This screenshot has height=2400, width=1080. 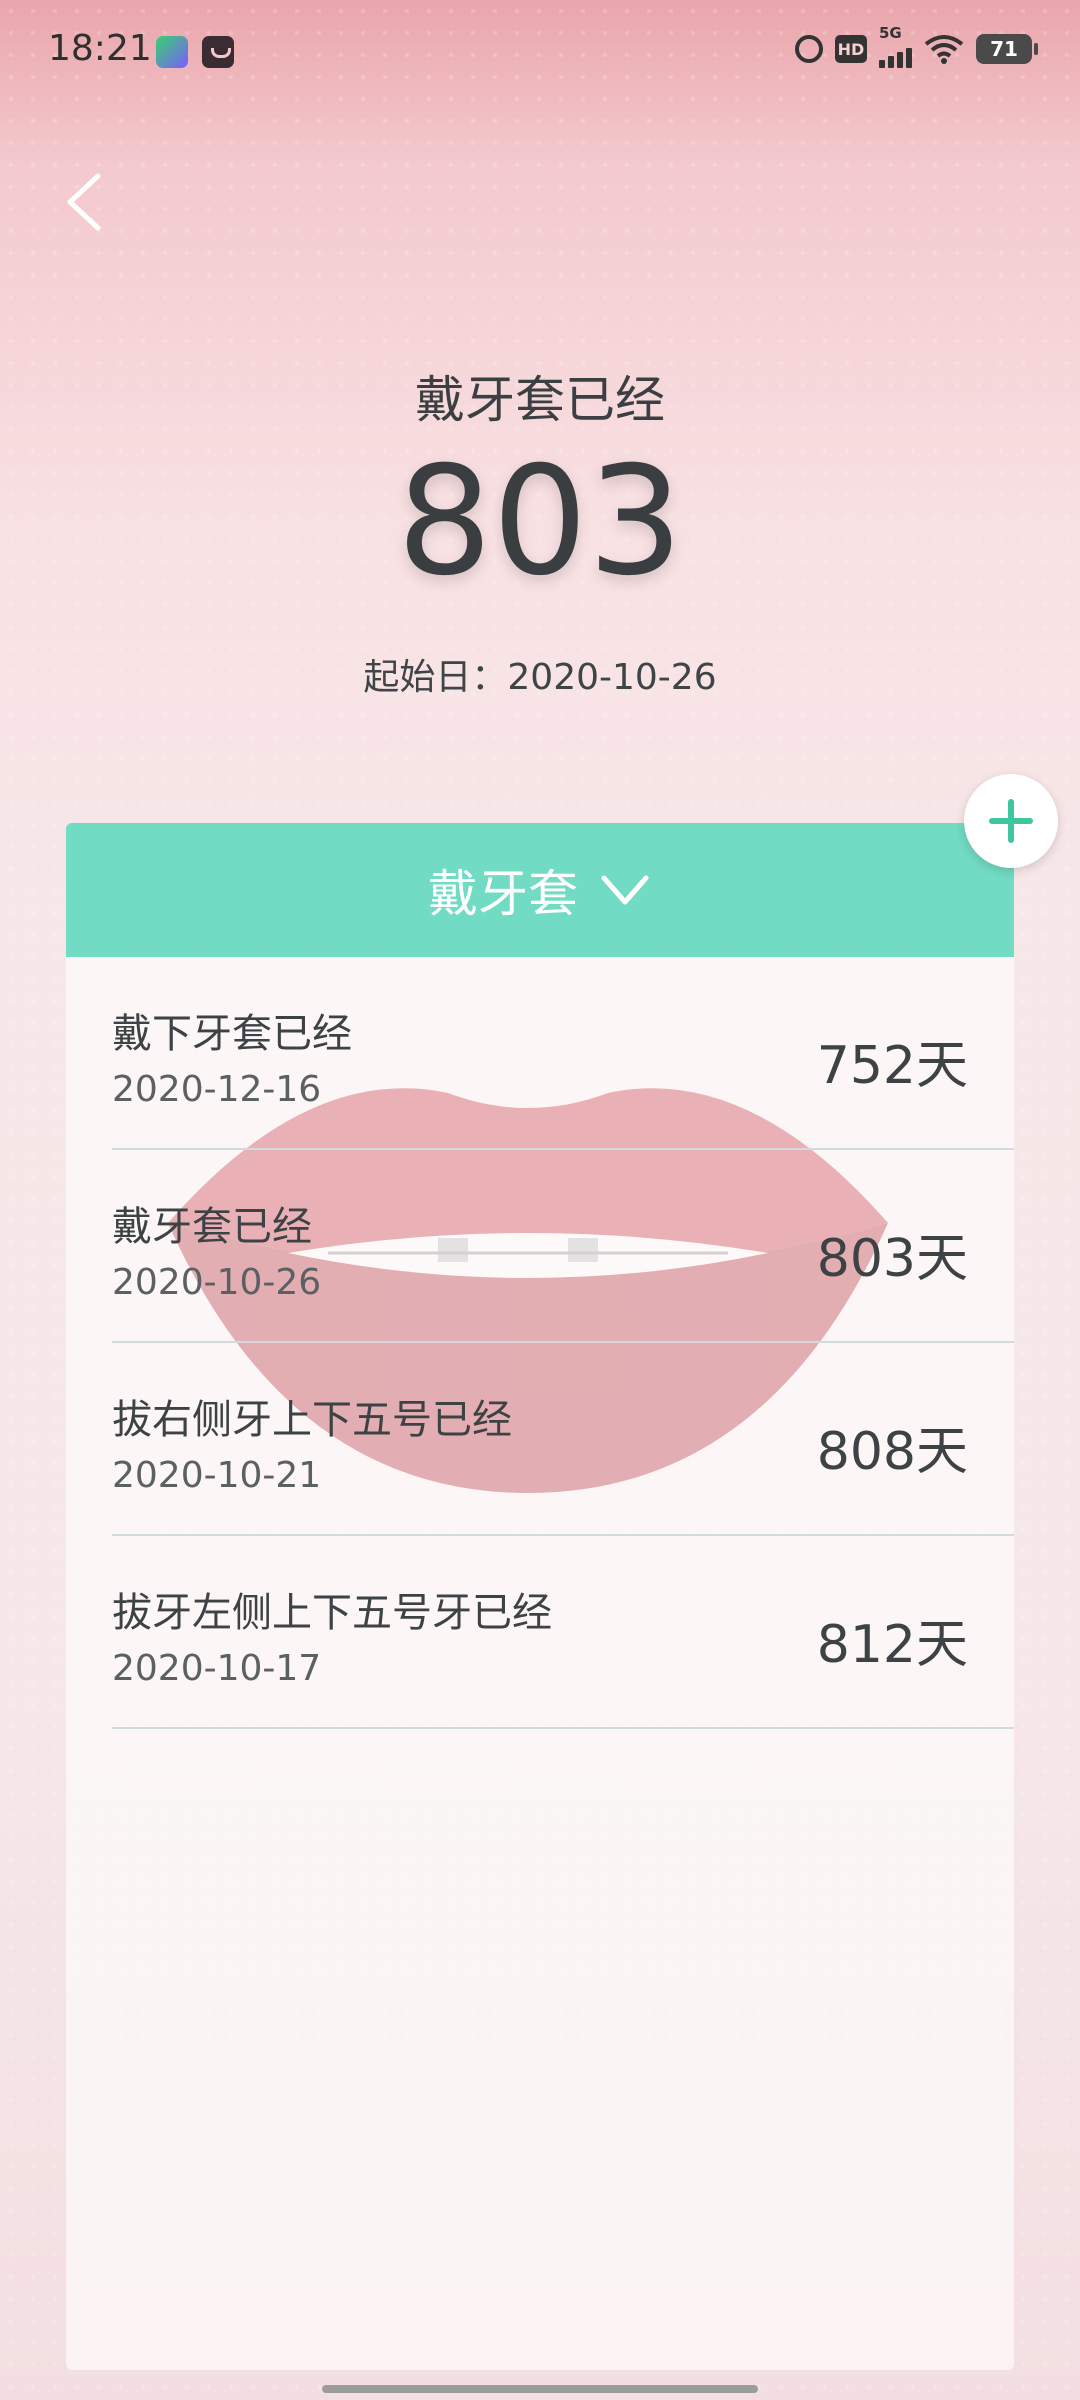 I want to click on event-name: 戴下牙套已经, so click(x=232, y=1034).